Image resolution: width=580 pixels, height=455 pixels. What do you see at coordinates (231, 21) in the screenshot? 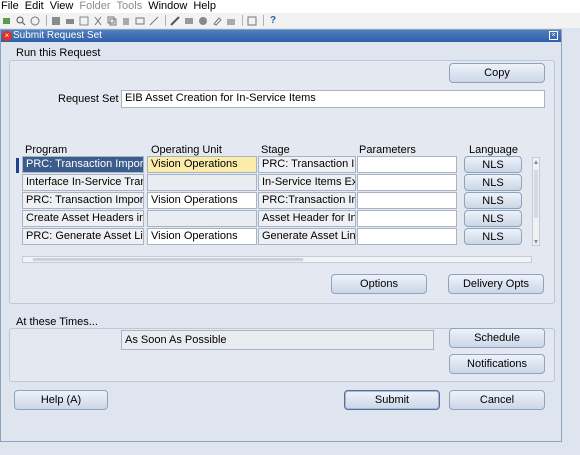
I see `folder-tools-icon` at bounding box center [231, 21].